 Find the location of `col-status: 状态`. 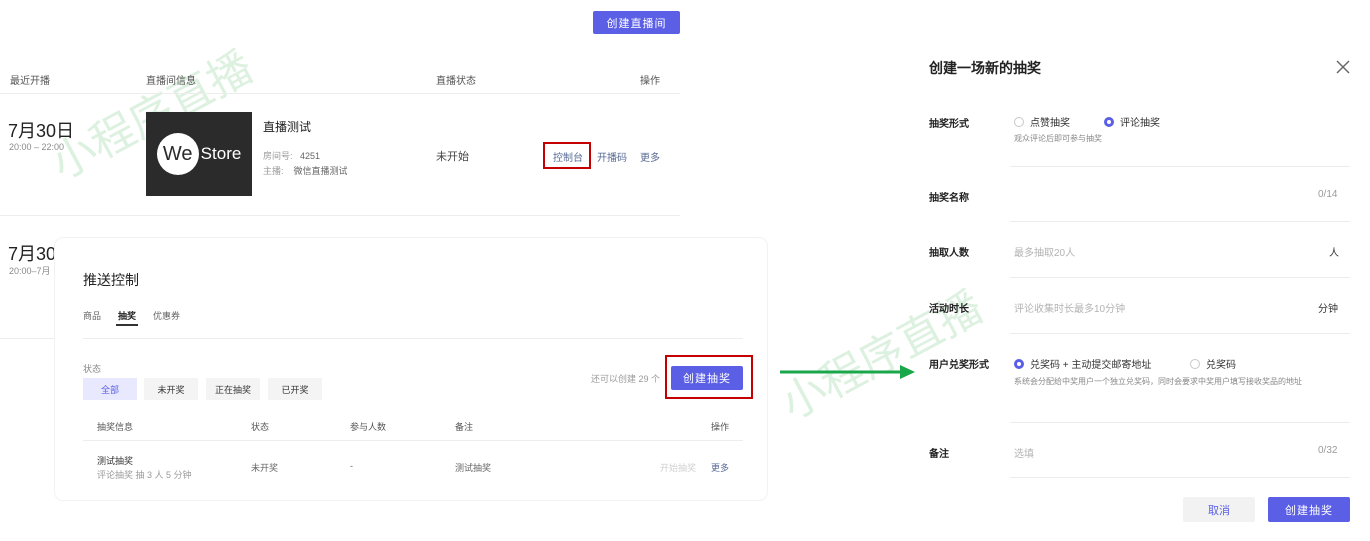

col-status: 状态 is located at coordinates (260, 427).